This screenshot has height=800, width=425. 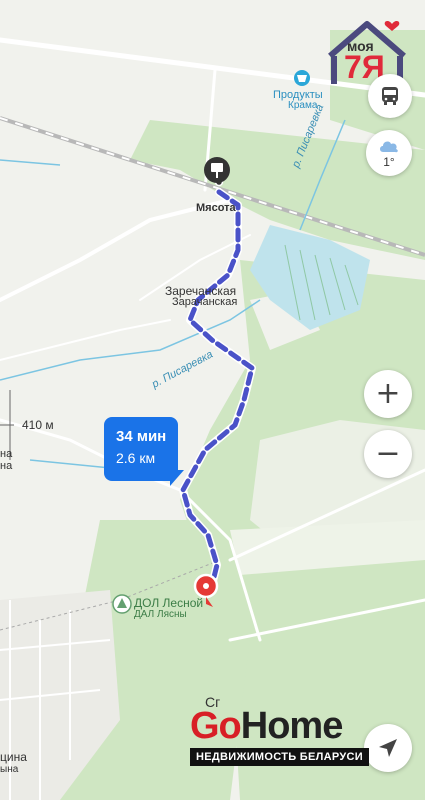 I want to click on route-card-pointer, so click(x=177, y=478).